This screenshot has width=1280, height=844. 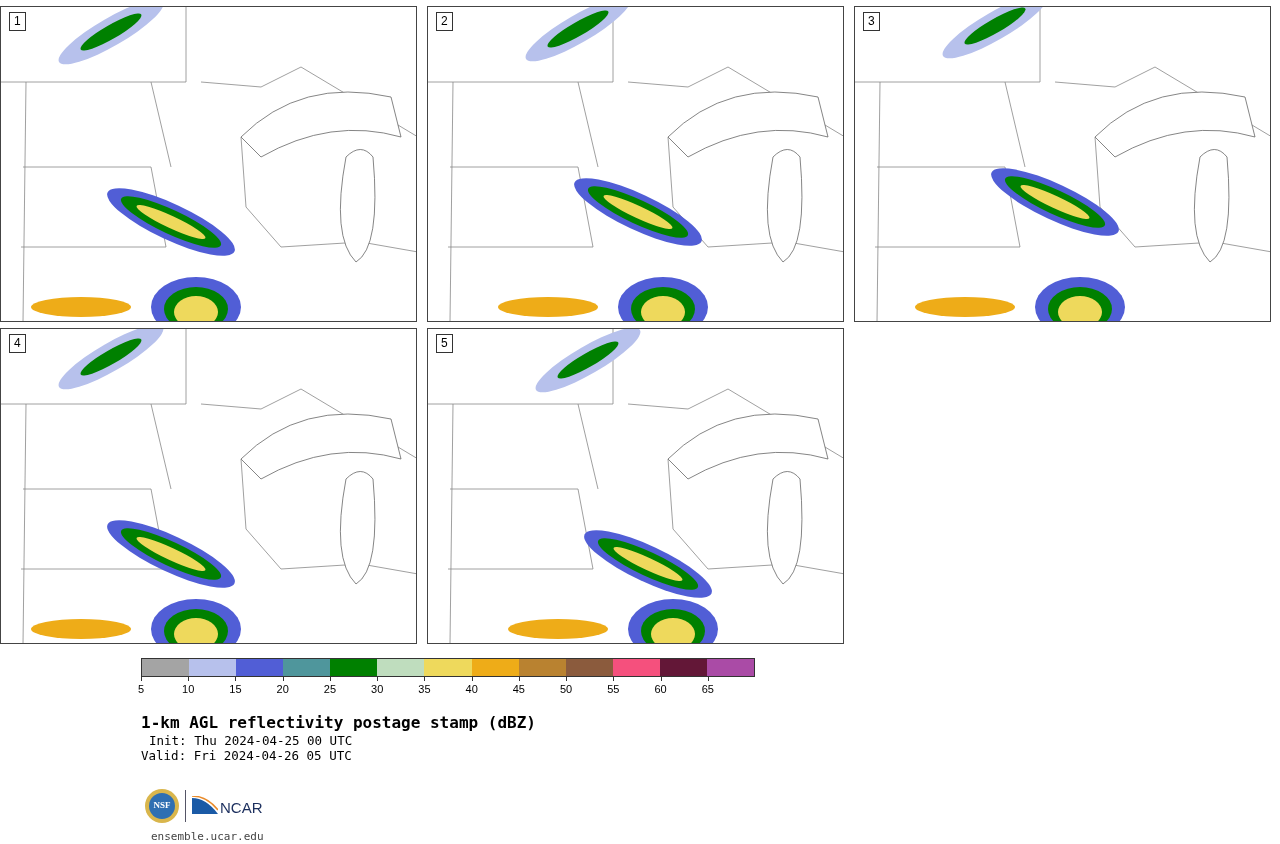 What do you see at coordinates (471, 689) in the screenshot?
I see `tick-label: 40` at bounding box center [471, 689].